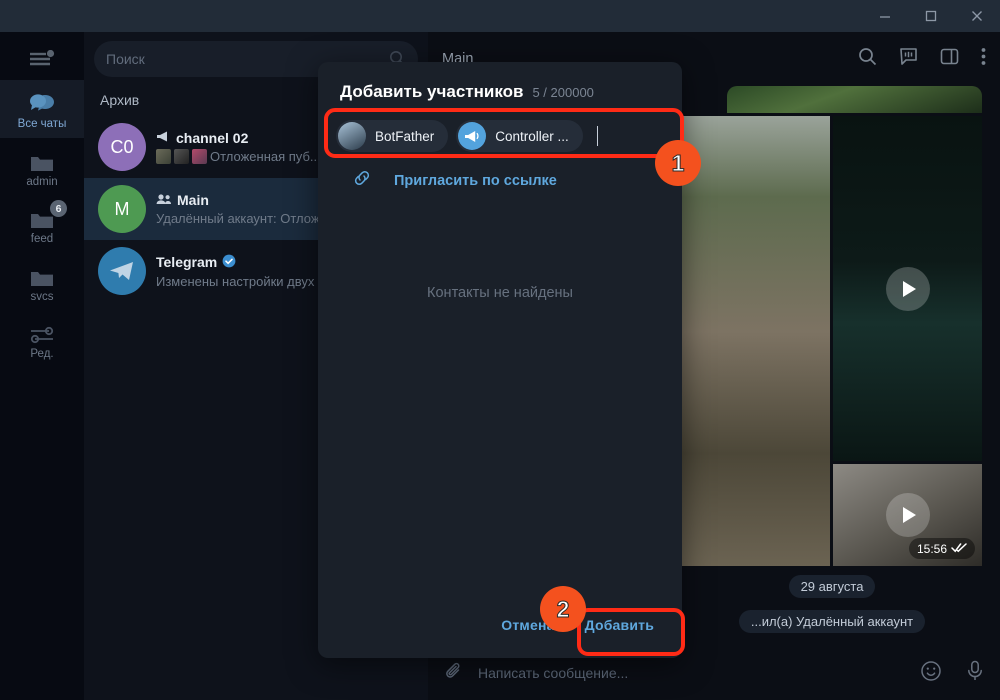 The image size is (1000, 700). What do you see at coordinates (362, 180) in the screenshot?
I see `link-icon` at bounding box center [362, 180].